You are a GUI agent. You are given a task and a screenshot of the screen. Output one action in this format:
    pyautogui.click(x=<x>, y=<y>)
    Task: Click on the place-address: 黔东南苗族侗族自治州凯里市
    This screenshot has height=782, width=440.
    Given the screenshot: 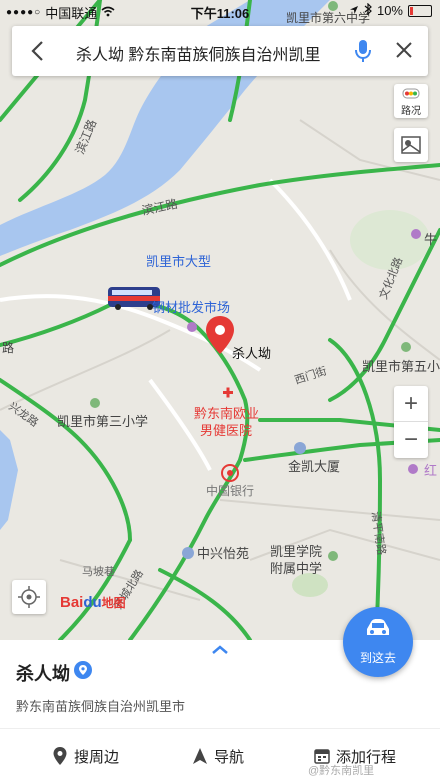 What is the action you would take?
    pyautogui.click(x=101, y=706)
    